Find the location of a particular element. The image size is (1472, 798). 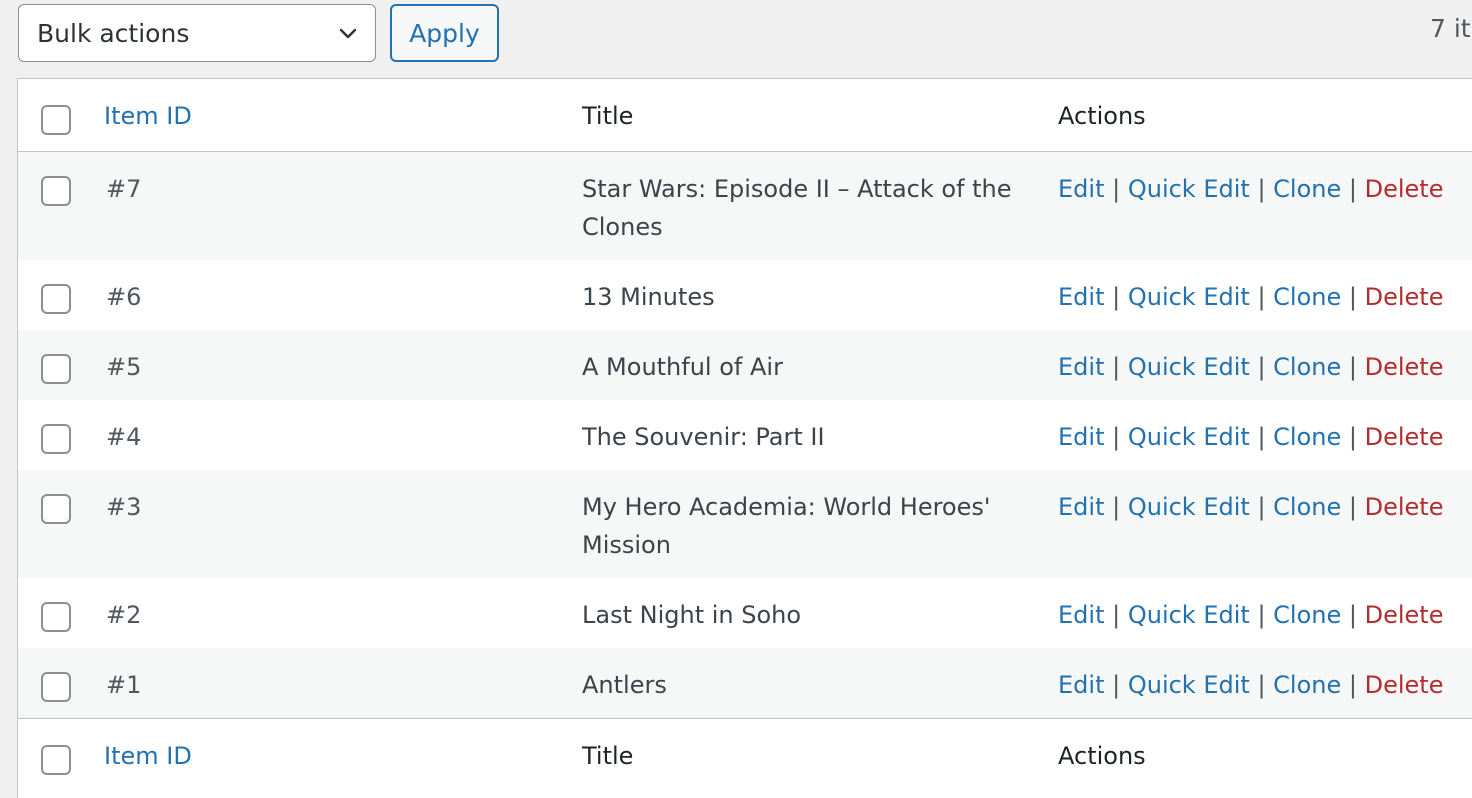

item-id: #4 is located at coordinates (124, 437).